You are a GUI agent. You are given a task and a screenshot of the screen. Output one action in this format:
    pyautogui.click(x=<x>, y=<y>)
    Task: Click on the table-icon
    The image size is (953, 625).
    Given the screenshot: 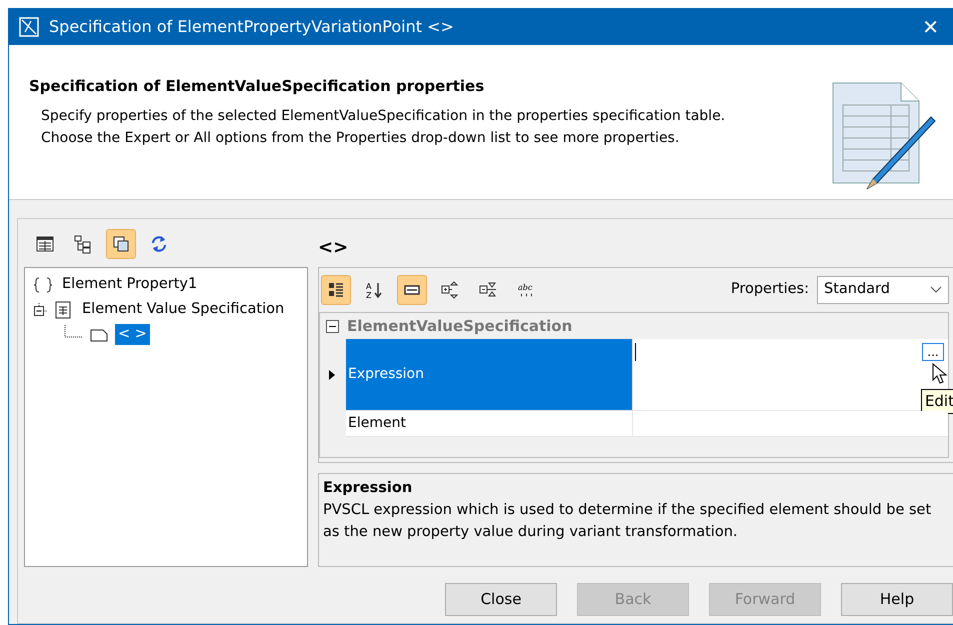 What is the action you would take?
    pyautogui.click(x=45, y=244)
    